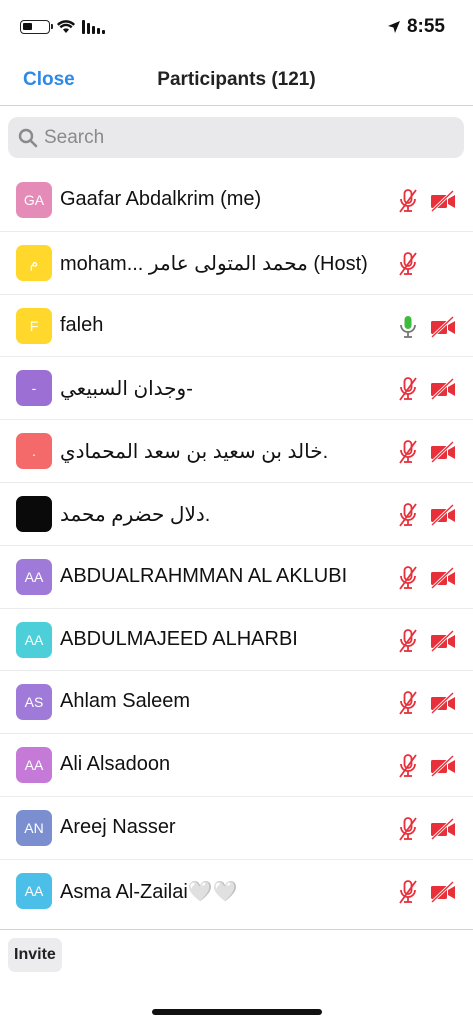  I want to click on nav-bar: Close Participants (121), so click(236, 81).